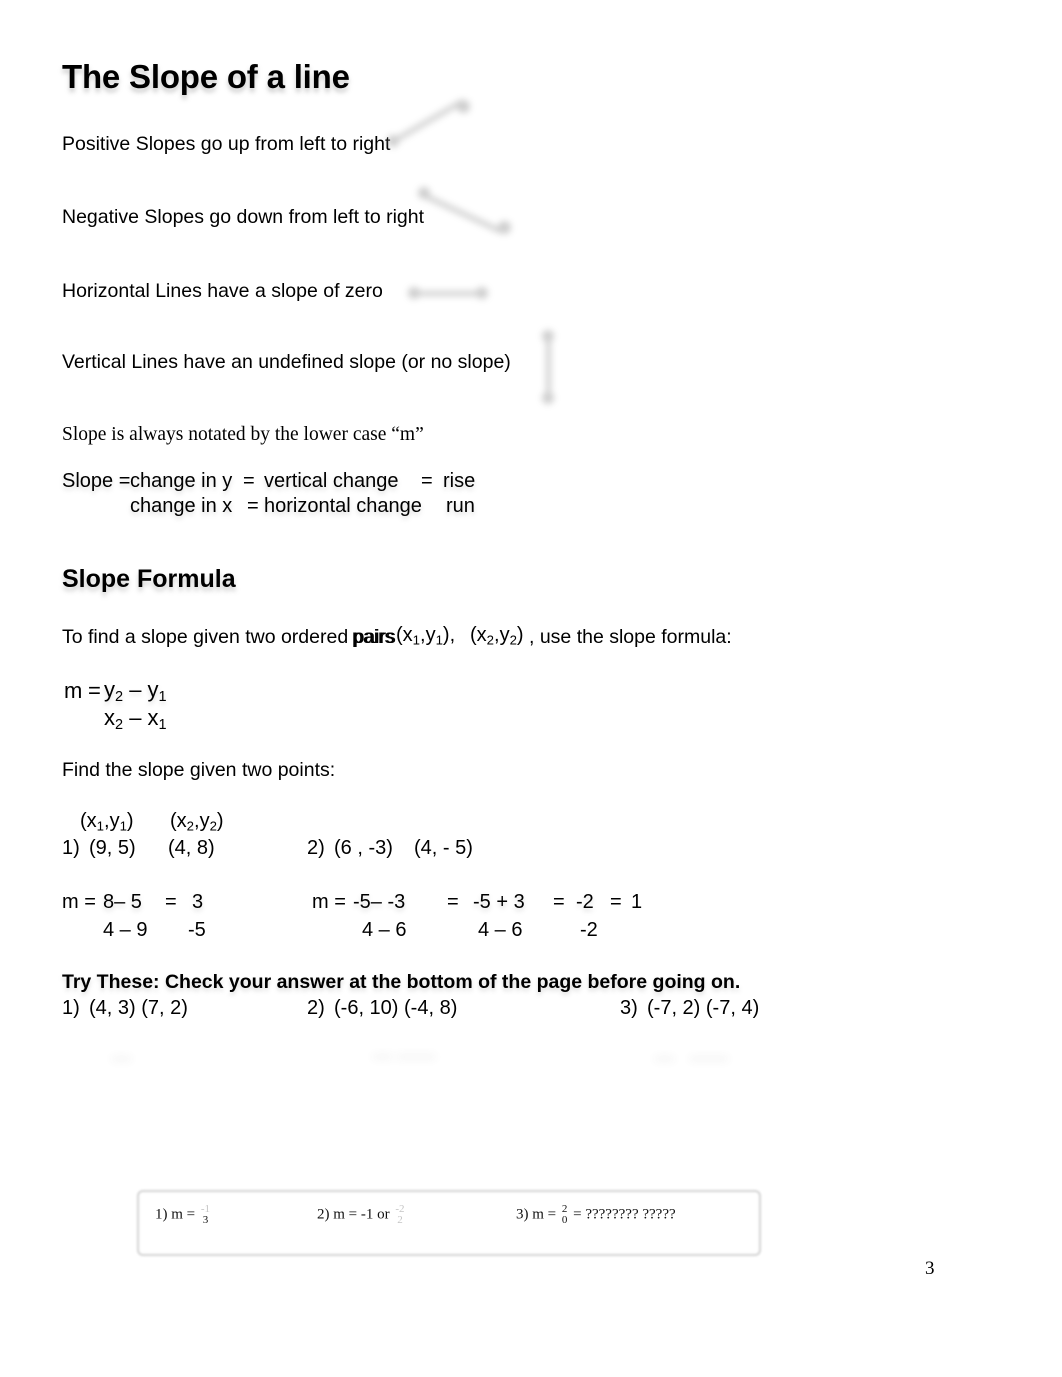 Image resolution: width=1062 pixels, height=1377 pixels. I want to click on solution-1-lead: m =, so click(79, 902).